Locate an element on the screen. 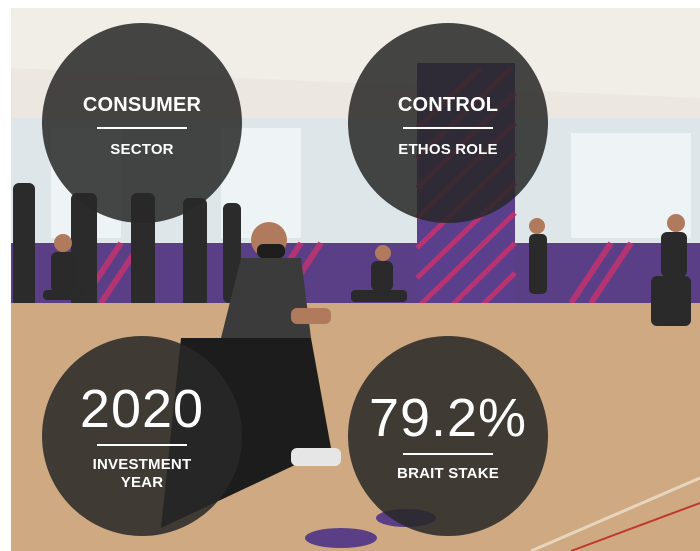 The width and height of the screenshot is (700, 551). stat-label: ETHOS ROLE is located at coordinates (448, 149).